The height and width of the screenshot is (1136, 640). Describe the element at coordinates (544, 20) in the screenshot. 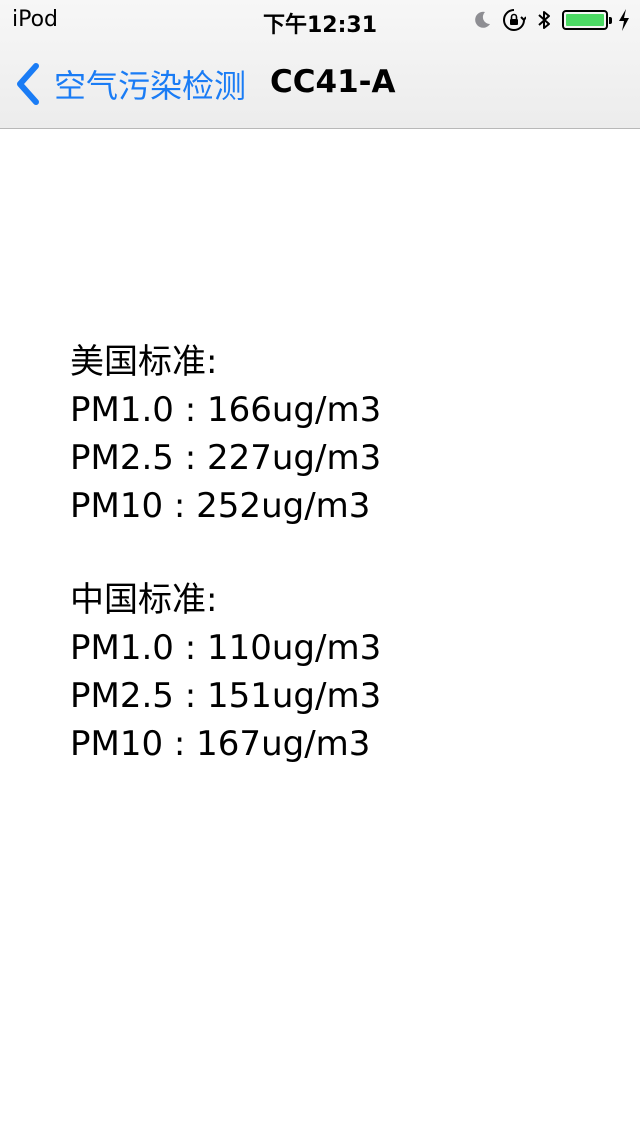

I see `bluetooth-icon` at that location.